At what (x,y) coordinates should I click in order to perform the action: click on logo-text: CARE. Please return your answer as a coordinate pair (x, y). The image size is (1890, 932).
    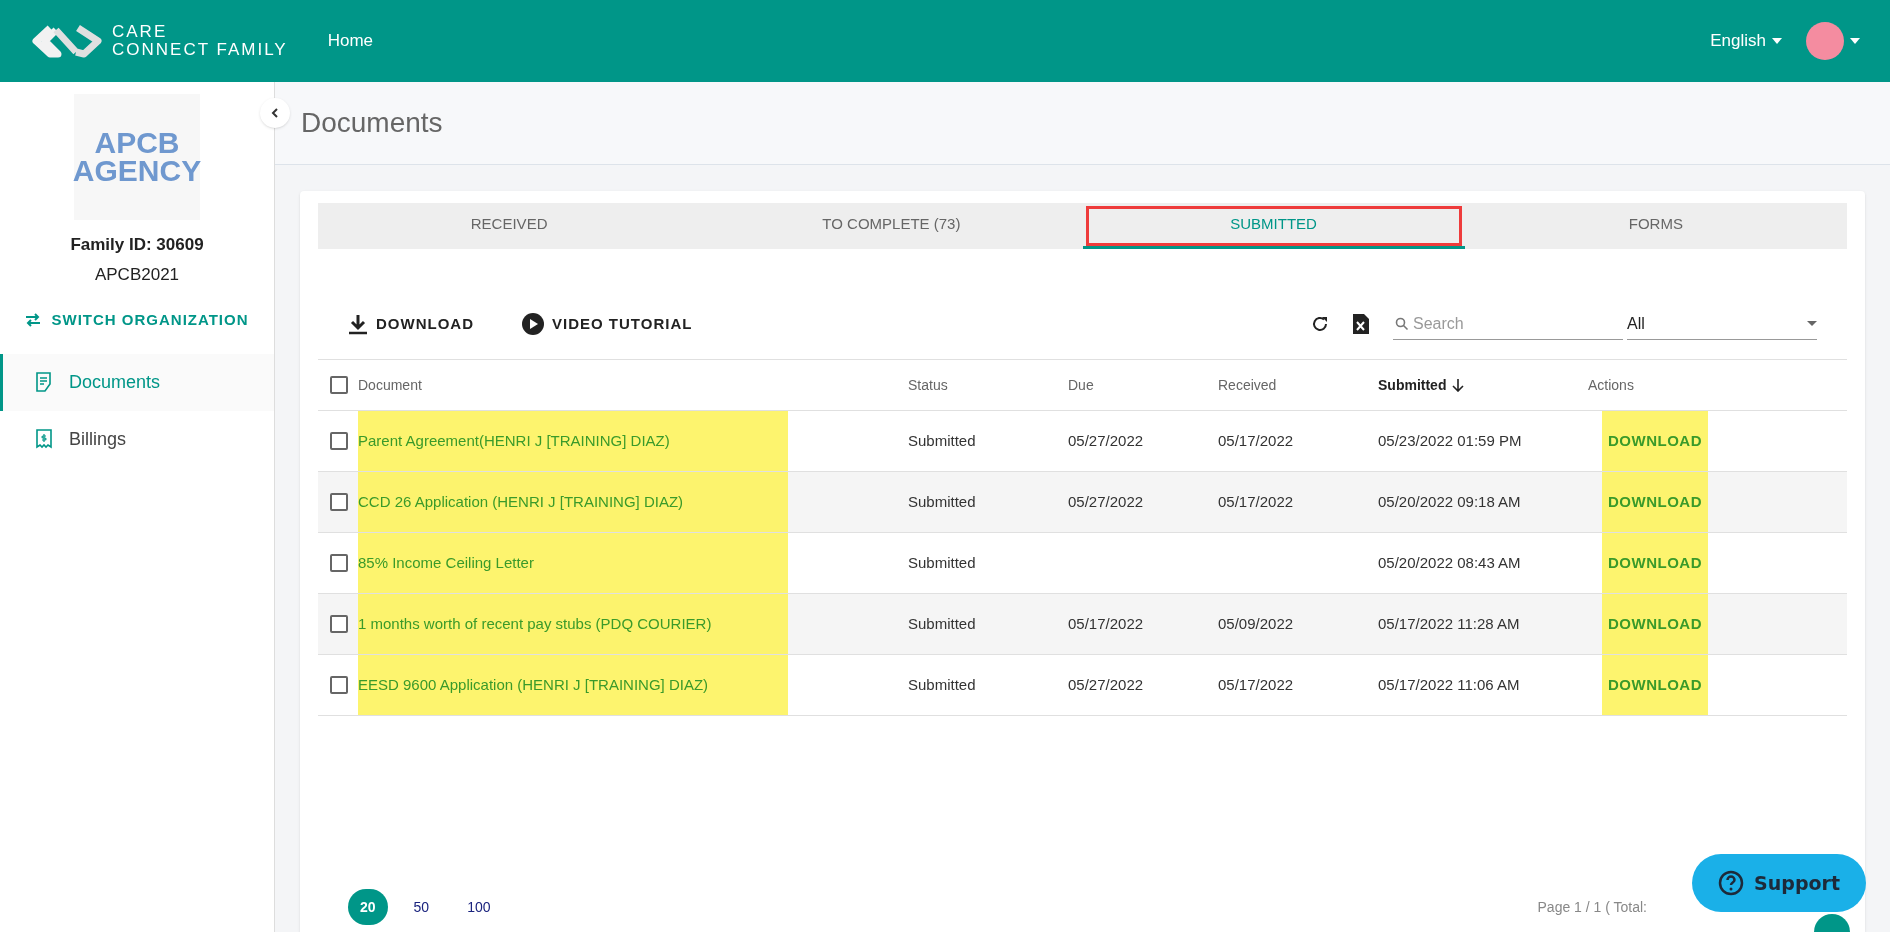
    Looking at the image, I should click on (140, 32).